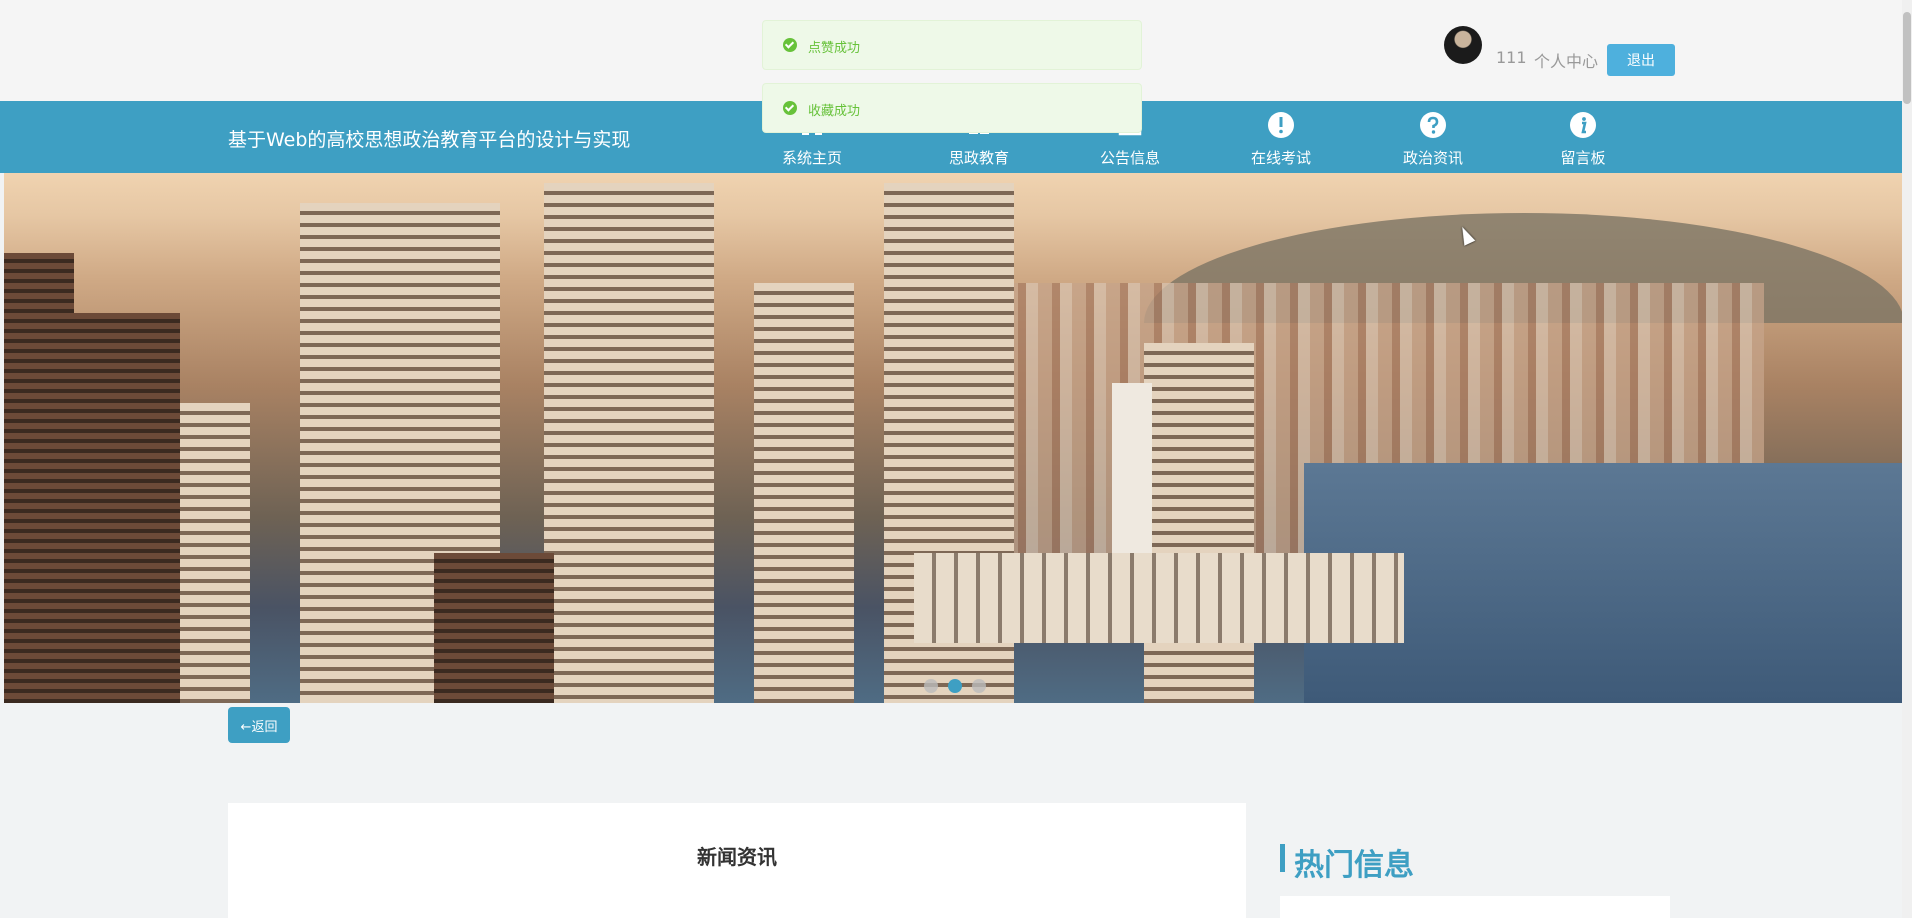 Image resolution: width=1912 pixels, height=918 pixels. Describe the element at coordinates (1463, 45) in the screenshot. I see `avatar` at that location.